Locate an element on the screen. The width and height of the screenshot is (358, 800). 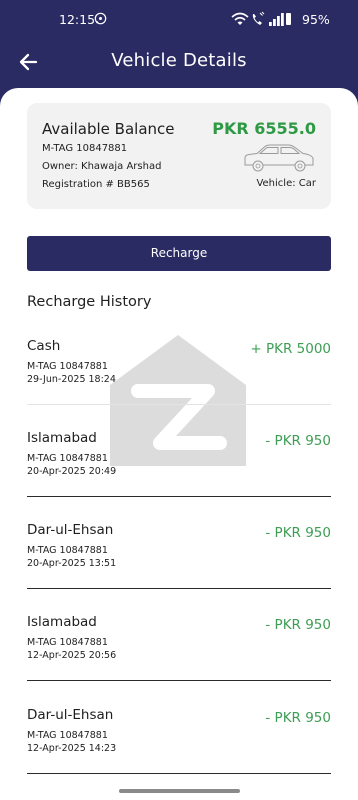
battery-icon is located at coordinates (288, 19).